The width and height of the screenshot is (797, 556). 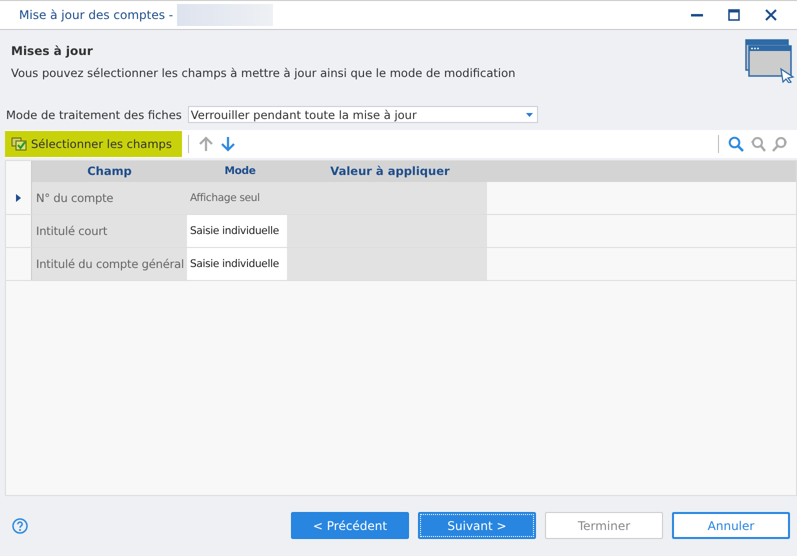 What do you see at coordinates (109, 171) in the screenshot?
I see `column-header: Champ` at bounding box center [109, 171].